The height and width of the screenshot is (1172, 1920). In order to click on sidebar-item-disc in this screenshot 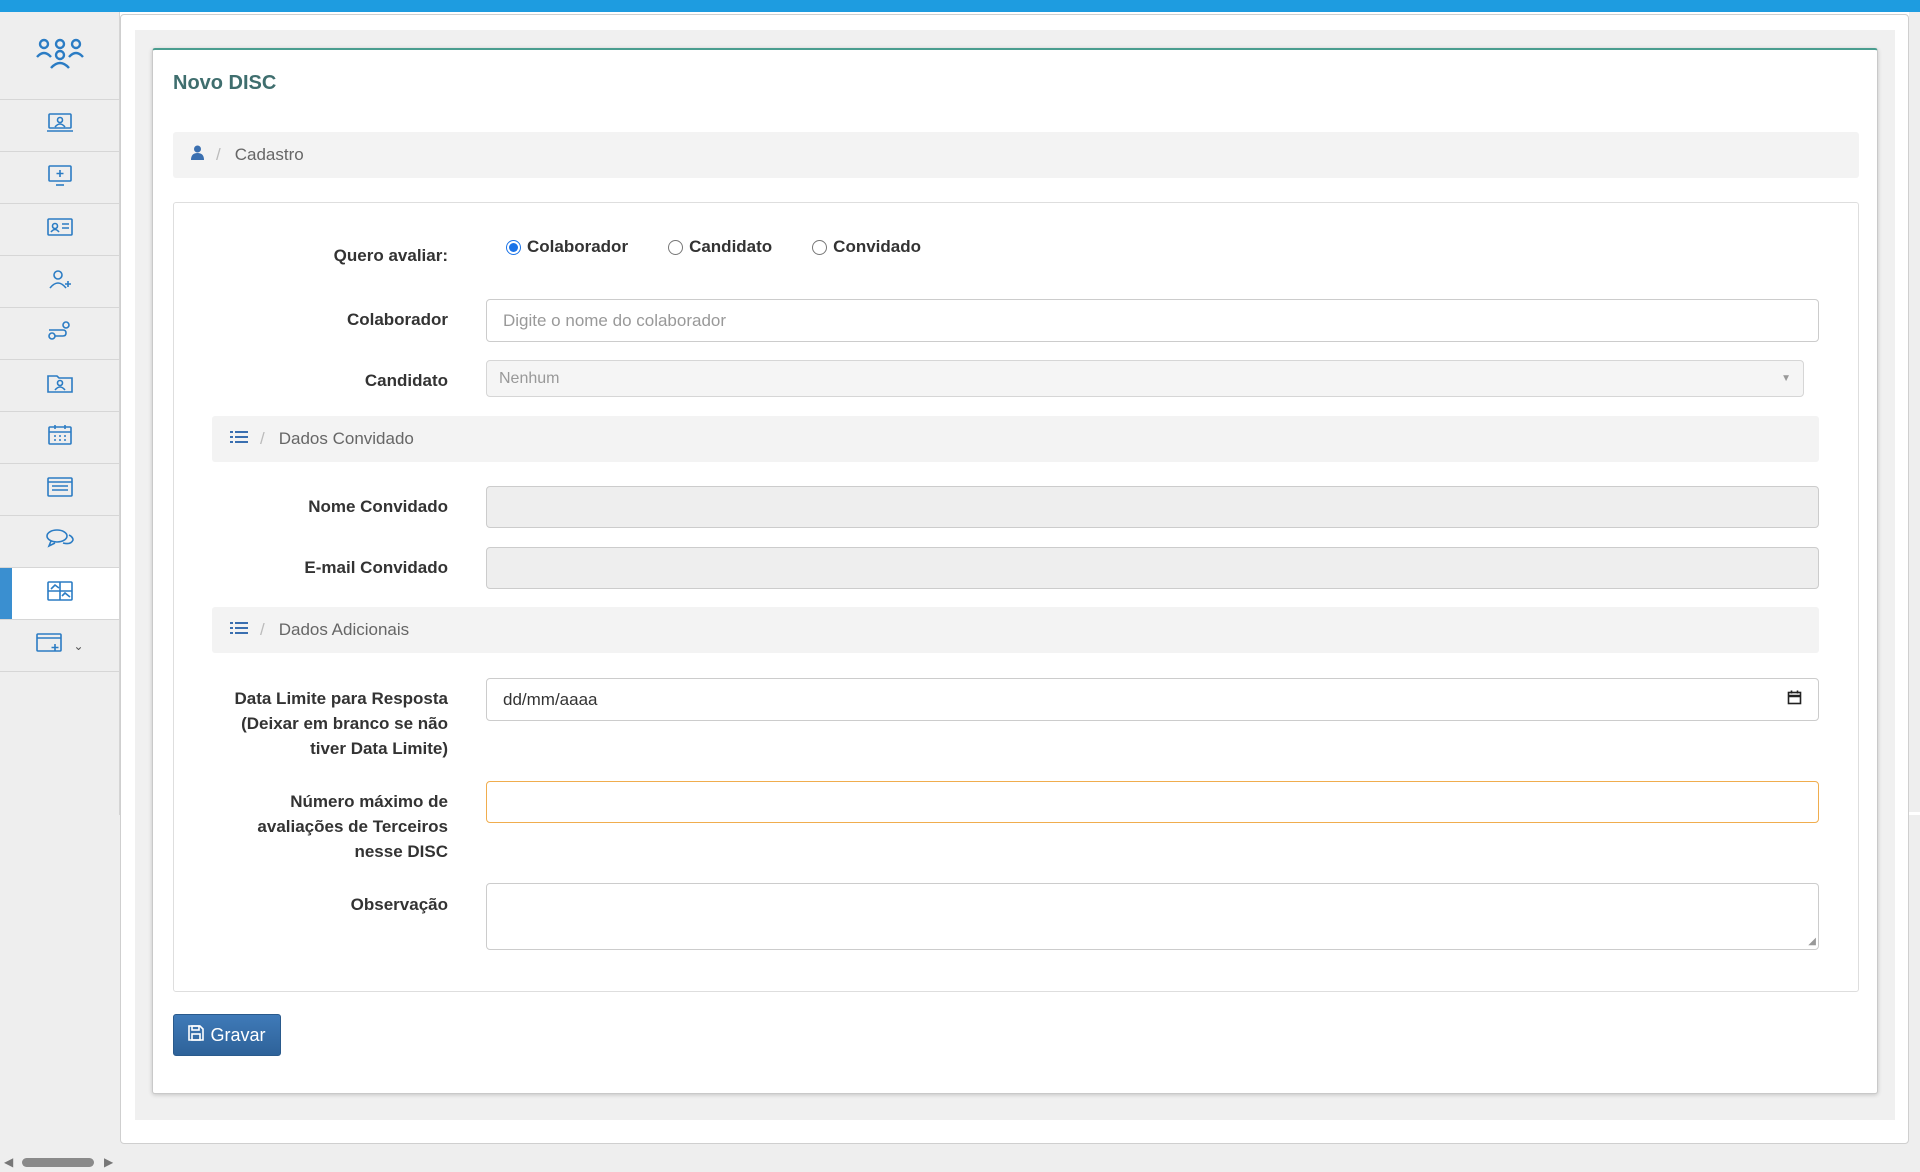, I will do `click(59, 594)`.